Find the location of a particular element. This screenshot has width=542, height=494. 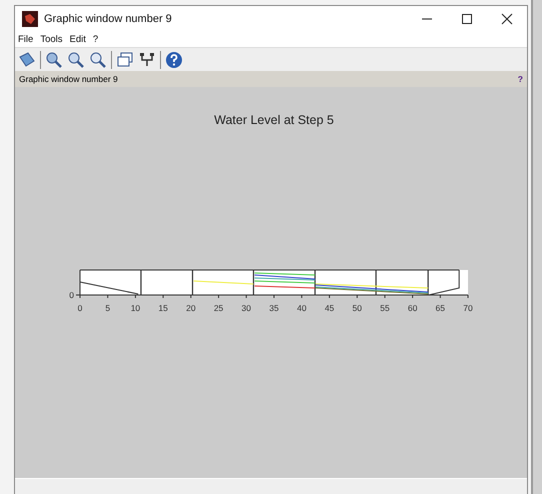

tree-icon is located at coordinates (147, 59).